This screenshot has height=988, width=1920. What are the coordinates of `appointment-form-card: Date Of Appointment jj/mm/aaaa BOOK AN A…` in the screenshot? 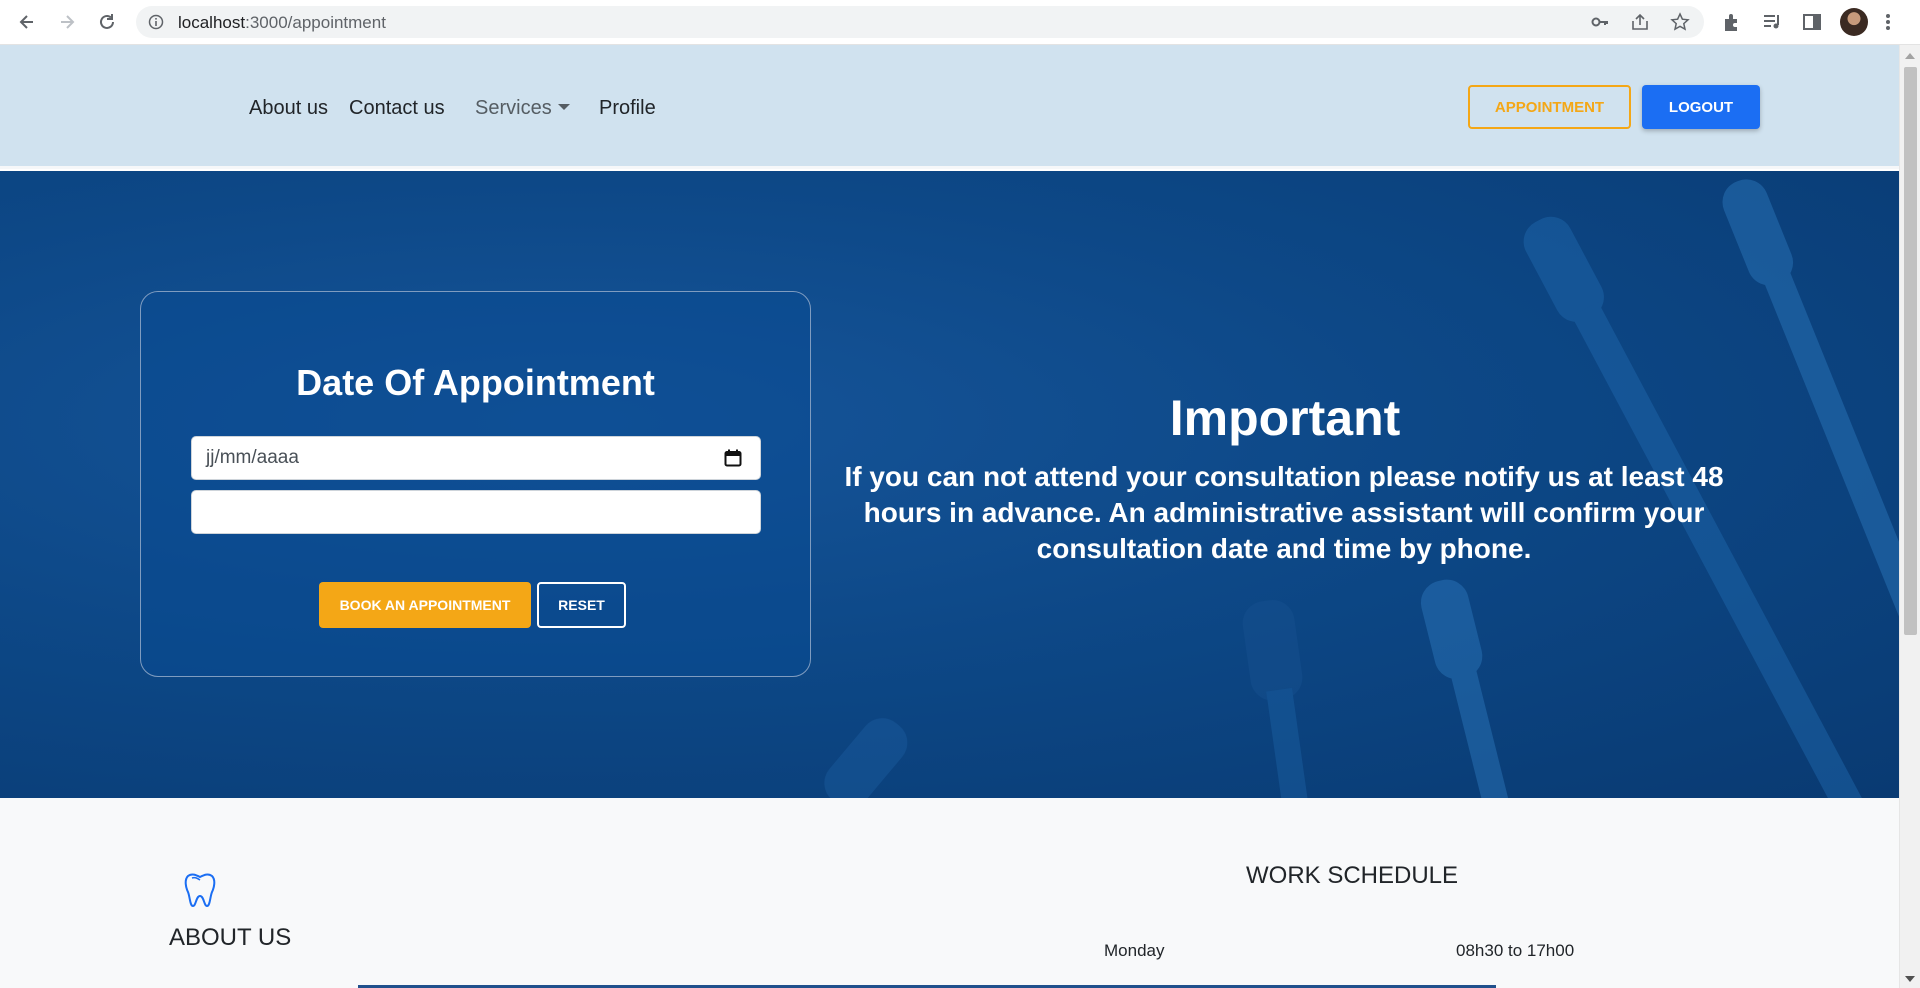 It's located at (475, 484).